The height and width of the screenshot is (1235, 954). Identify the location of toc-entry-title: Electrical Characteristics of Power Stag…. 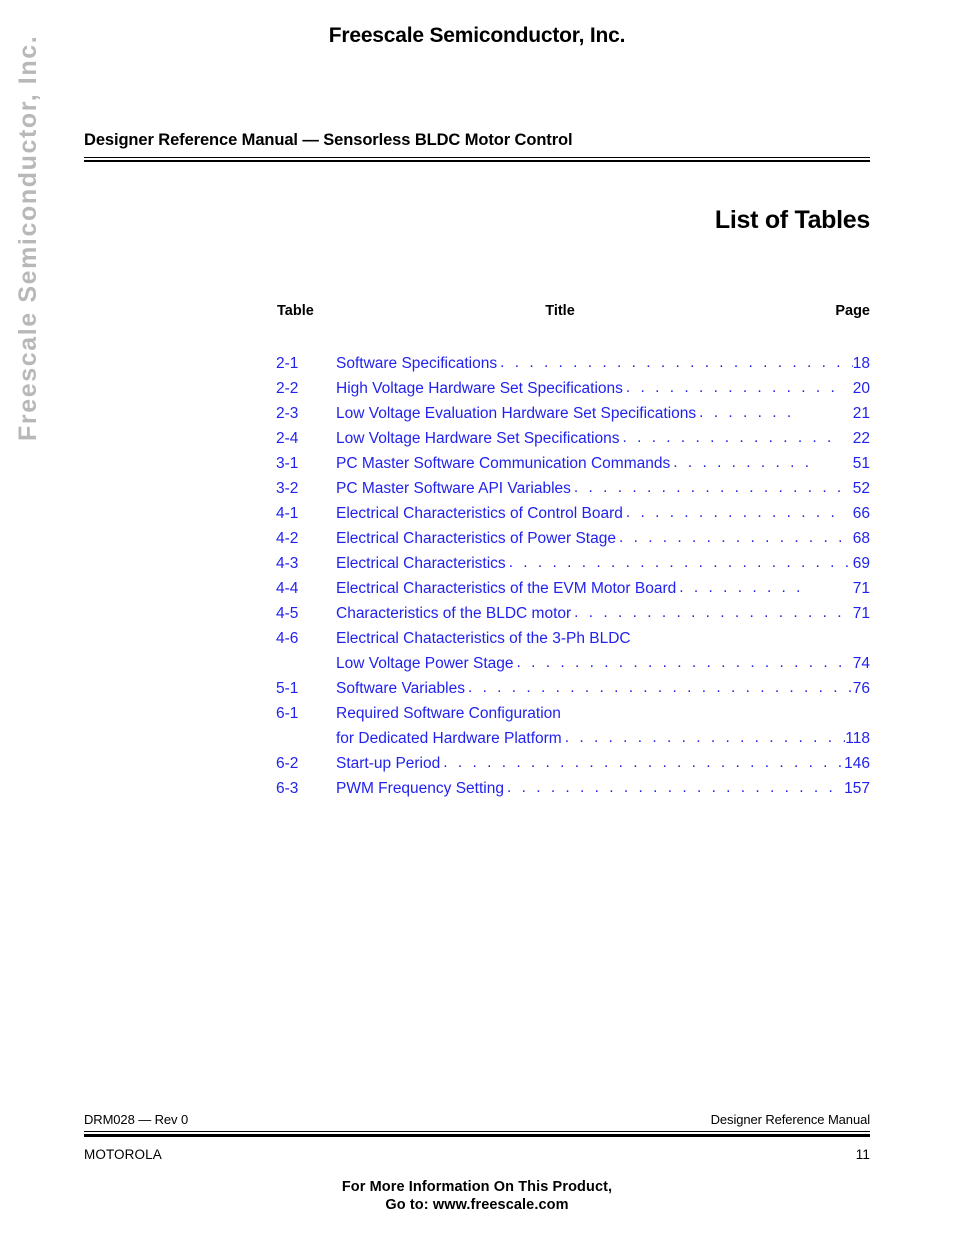
(476, 538).